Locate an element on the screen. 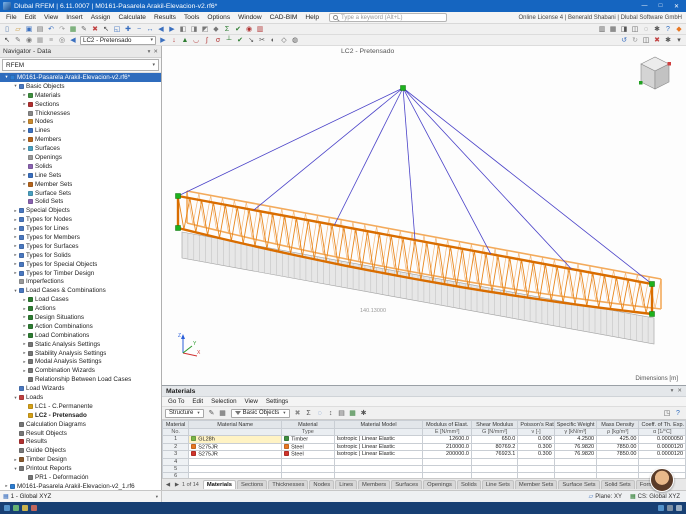  open-model-icon: ▱ is located at coordinates (18, 29).